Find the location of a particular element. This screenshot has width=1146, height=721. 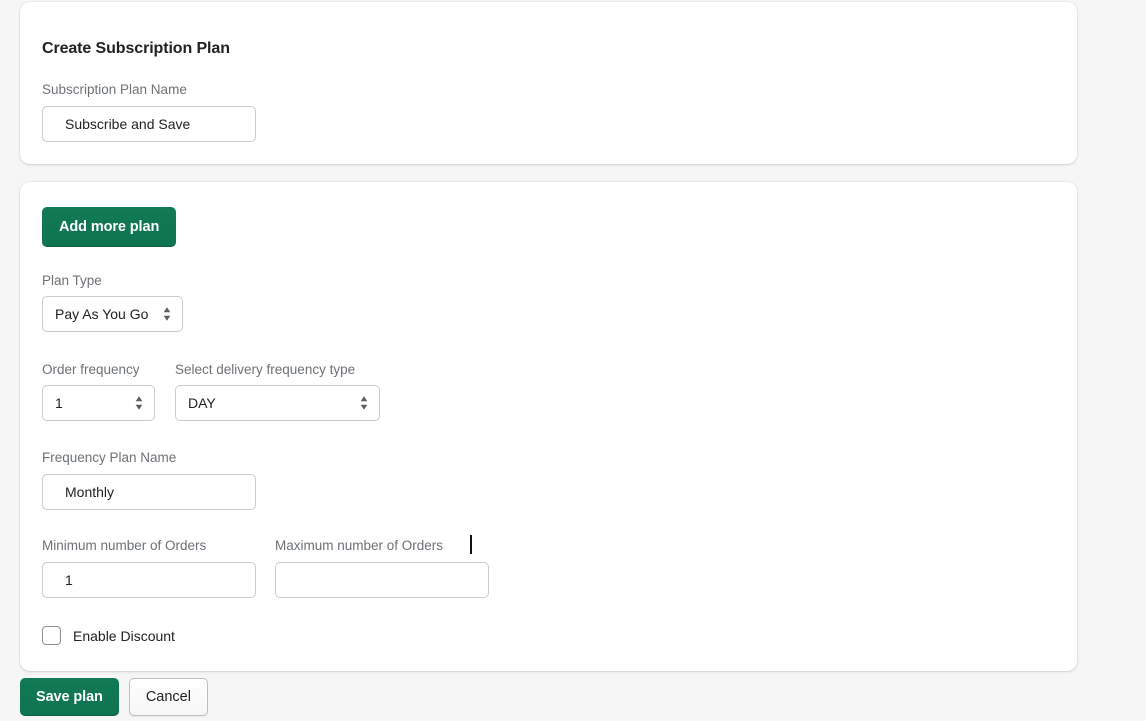

subscription-plan-name-input is located at coordinates (149, 124).